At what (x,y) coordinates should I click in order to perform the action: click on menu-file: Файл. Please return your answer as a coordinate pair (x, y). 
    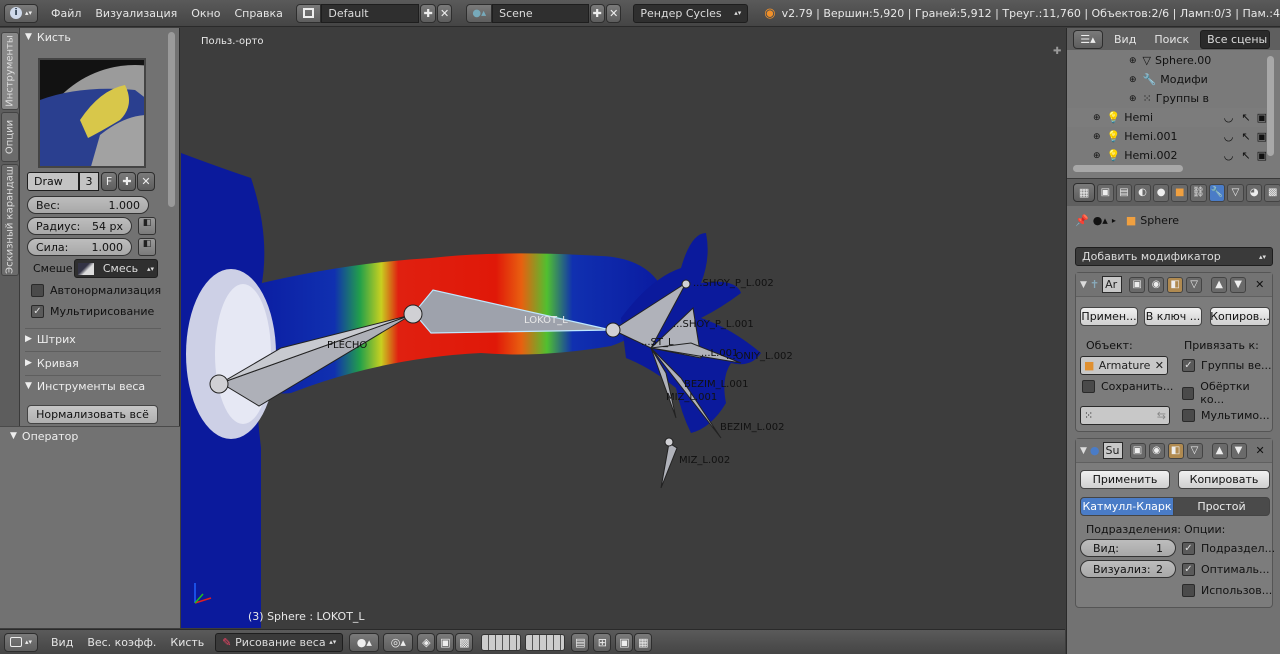
    Looking at the image, I should click on (66, 13).